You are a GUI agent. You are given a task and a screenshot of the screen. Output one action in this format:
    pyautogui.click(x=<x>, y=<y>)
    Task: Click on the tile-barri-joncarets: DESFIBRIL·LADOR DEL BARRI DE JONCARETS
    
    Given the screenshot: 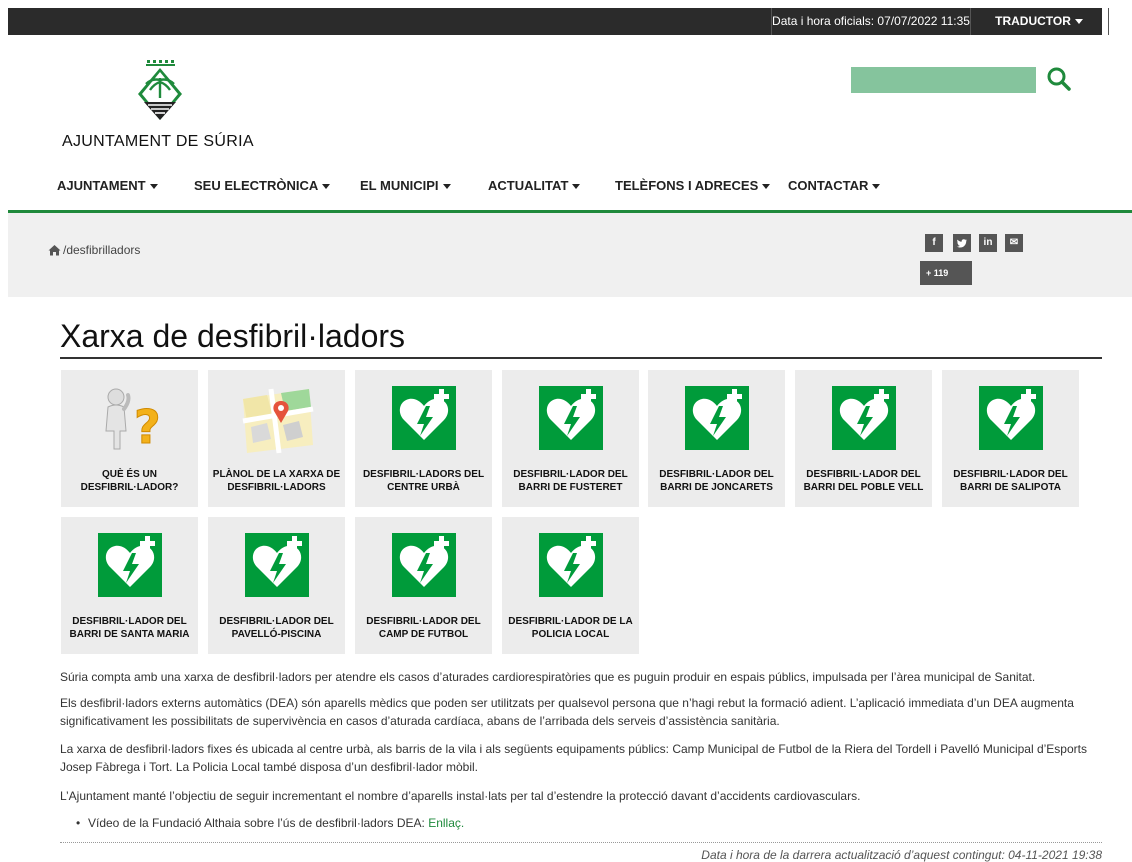 What is the action you would take?
    pyautogui.click(x=716, y=438)
    